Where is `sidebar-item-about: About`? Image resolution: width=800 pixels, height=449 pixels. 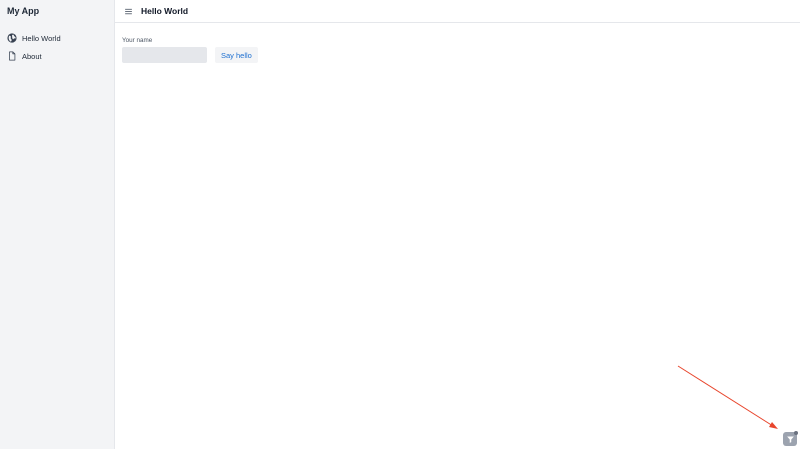
sidebar-item-about: About is located at coordinates (57, 56).